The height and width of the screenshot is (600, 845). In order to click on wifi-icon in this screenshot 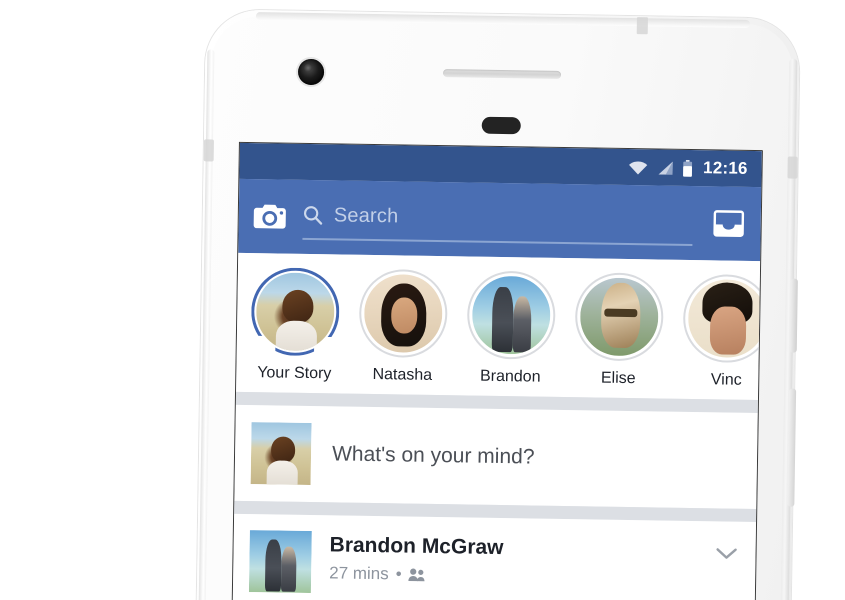, I will do `click(637, 168)`.